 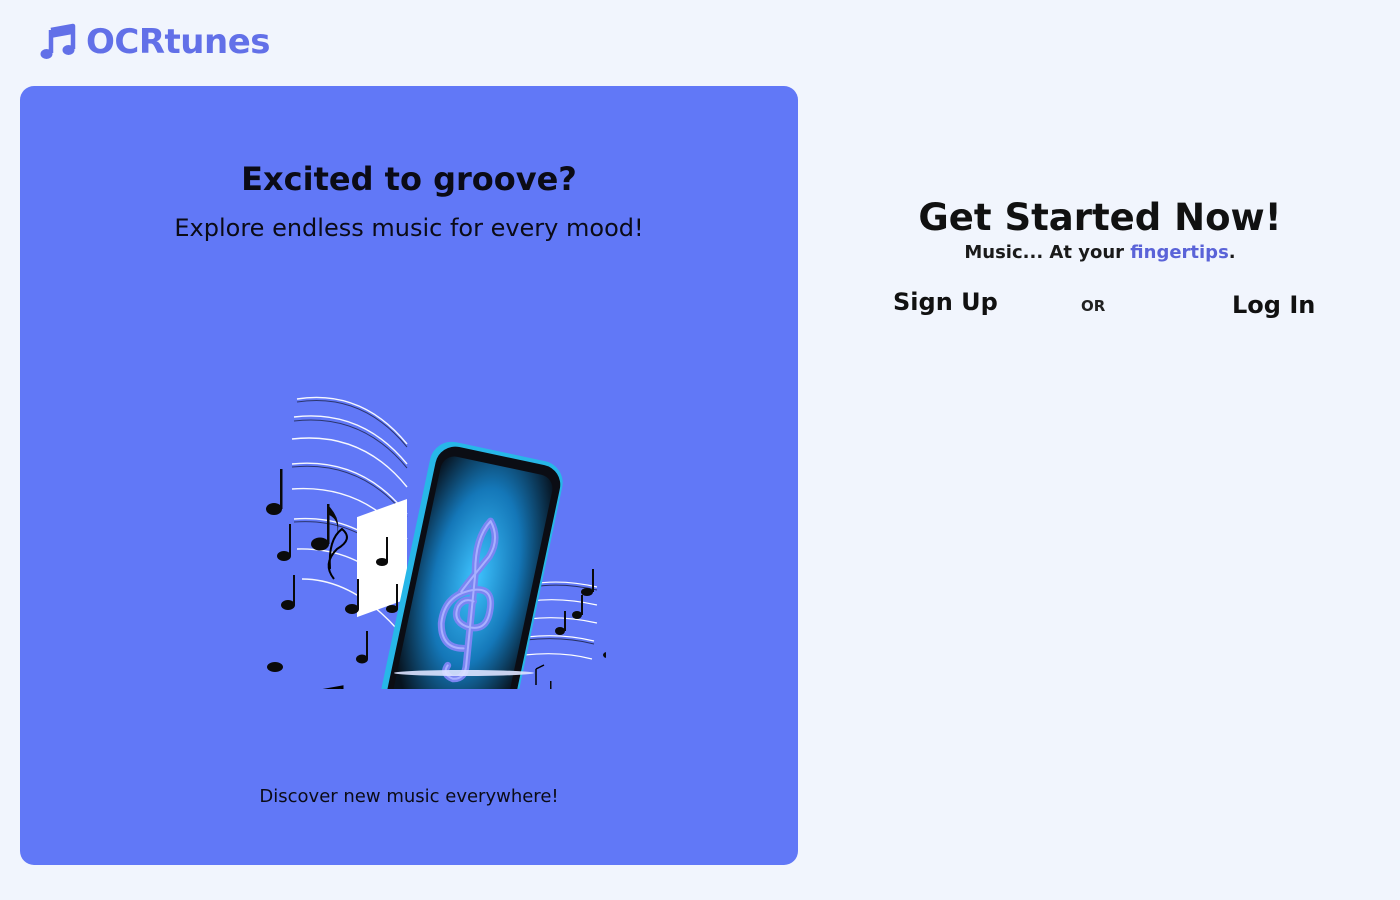 What do you see at coordinates (409, 228) in the screenshot?
I see `hero-subtitle: Explore endless music for every mood!` at bounding box center [409, 228].